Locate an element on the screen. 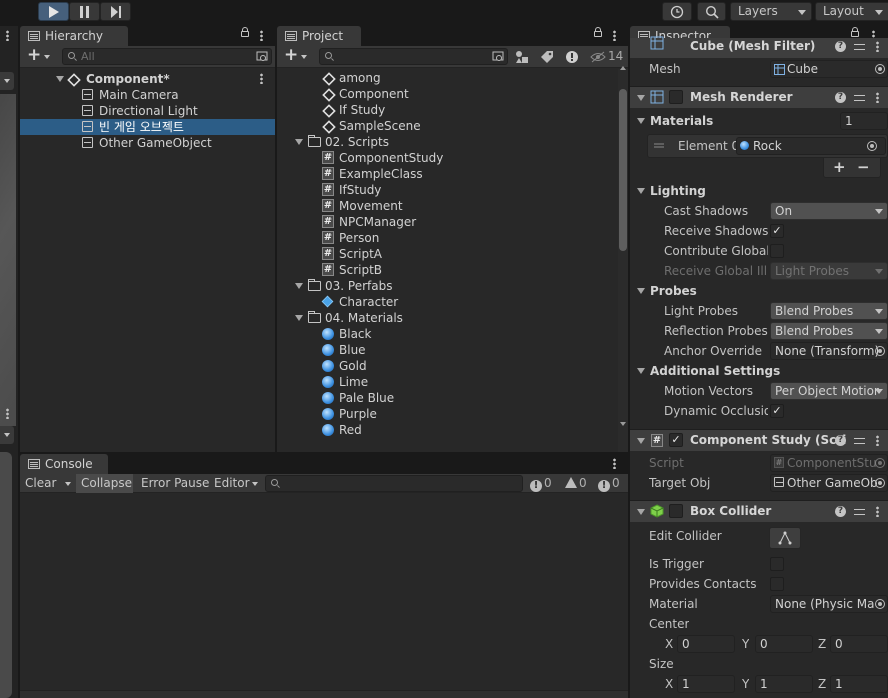 The width and height of the screenshot is (888, 698). project-asset: # Person is located at coordinates (447, 238).